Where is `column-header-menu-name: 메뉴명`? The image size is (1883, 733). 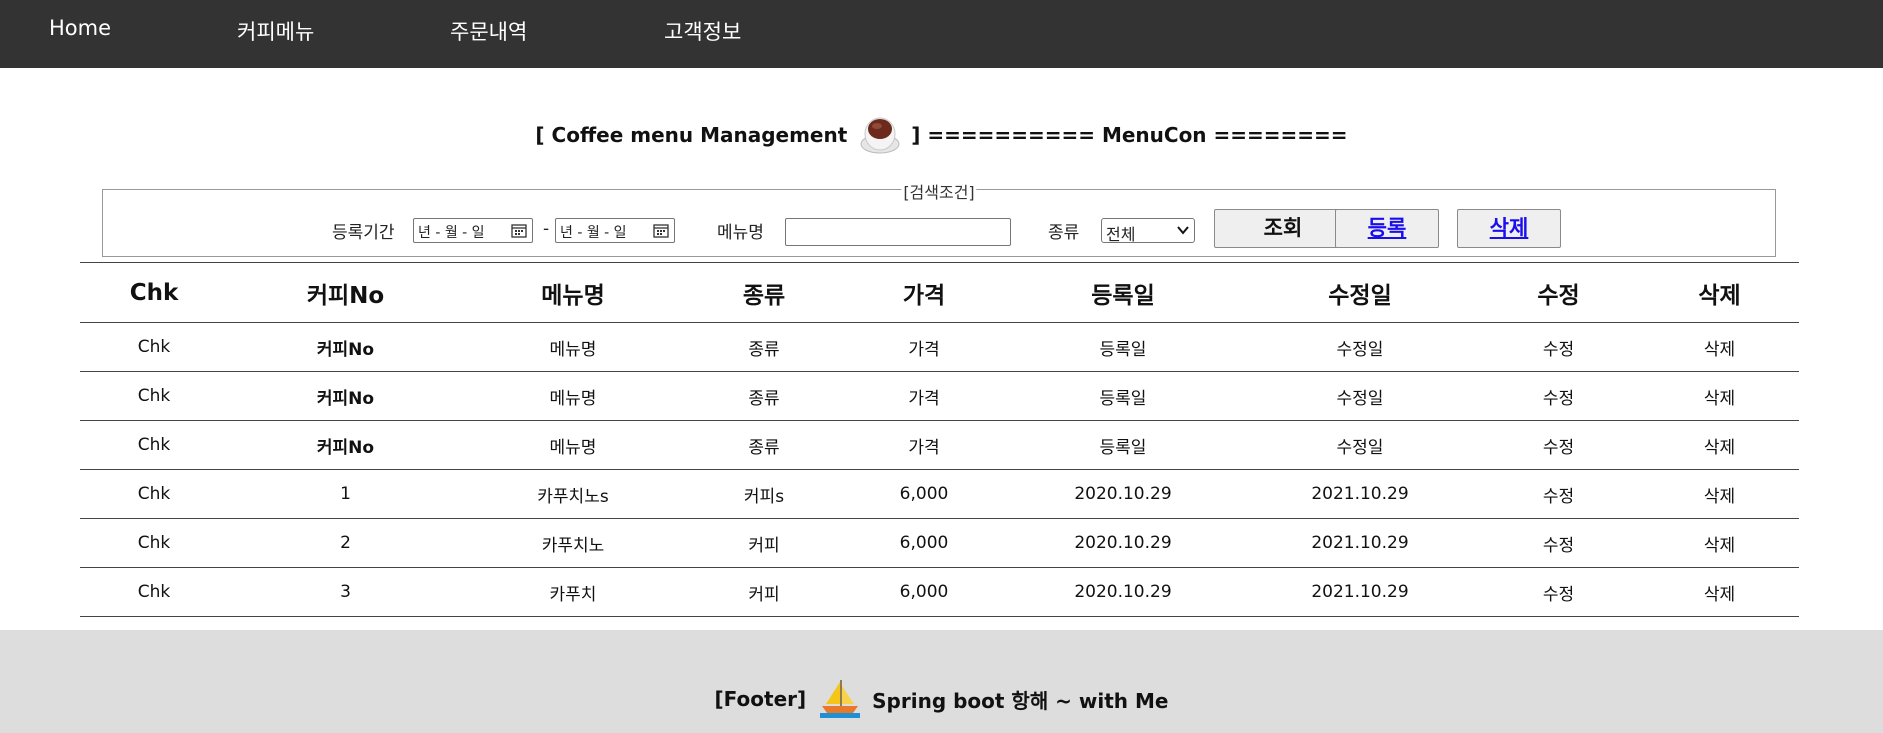
column-header-menu-name: 메뉴명 is located at coordinates (573, 292).